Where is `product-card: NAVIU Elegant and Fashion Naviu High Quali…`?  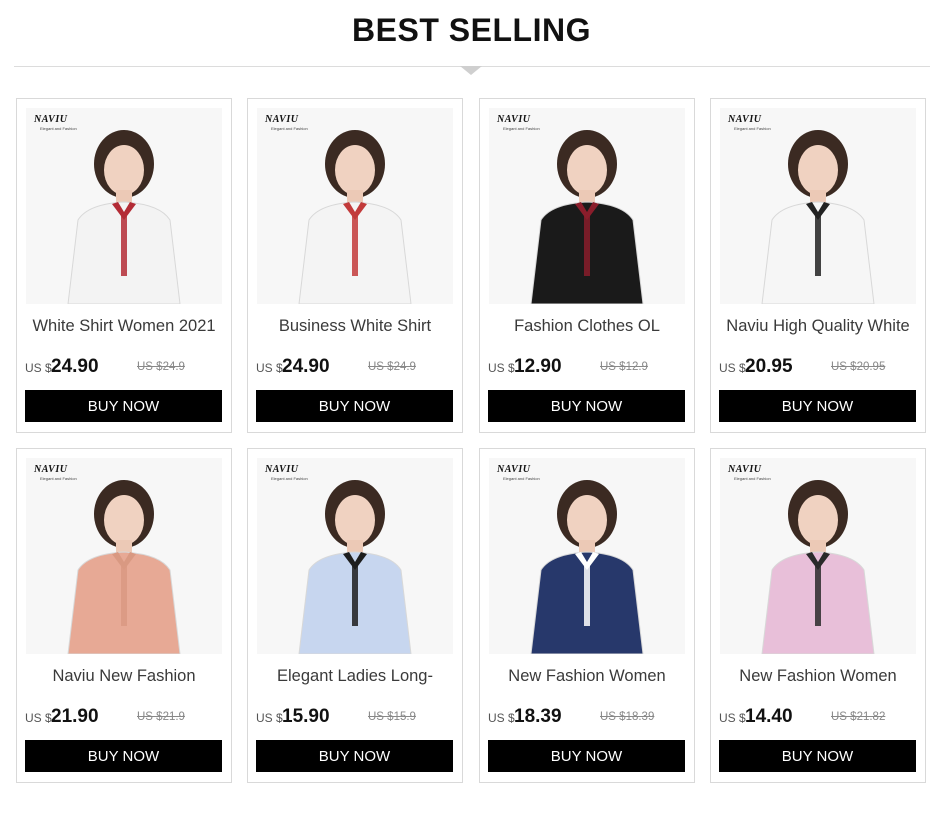
product-card: NAVIU Elegant and Fashion Naviu High Quali… is located at coordinates (818, 265).